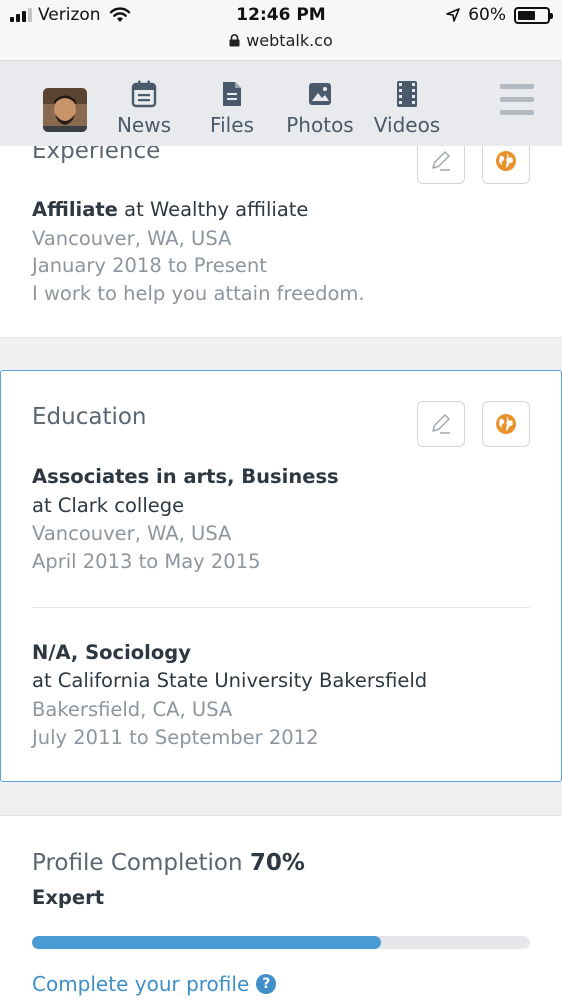 This screenshot has height=1000, width=562. Describe the element at coordinates (232, 94) in the screenshot. I see `file-icon` at that location.